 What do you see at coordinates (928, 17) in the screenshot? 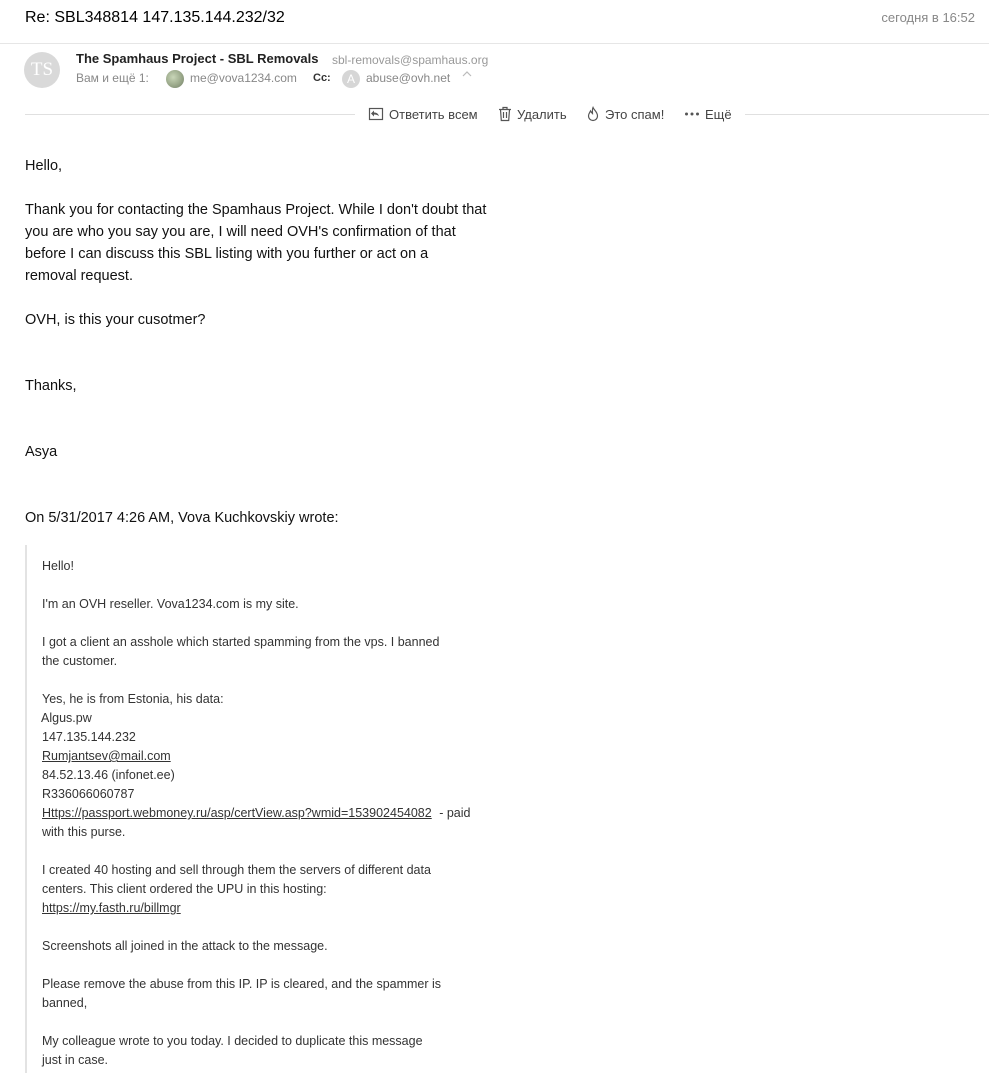
I see `message-date: сегодня в 16:52` at bounding box center [928, 17].